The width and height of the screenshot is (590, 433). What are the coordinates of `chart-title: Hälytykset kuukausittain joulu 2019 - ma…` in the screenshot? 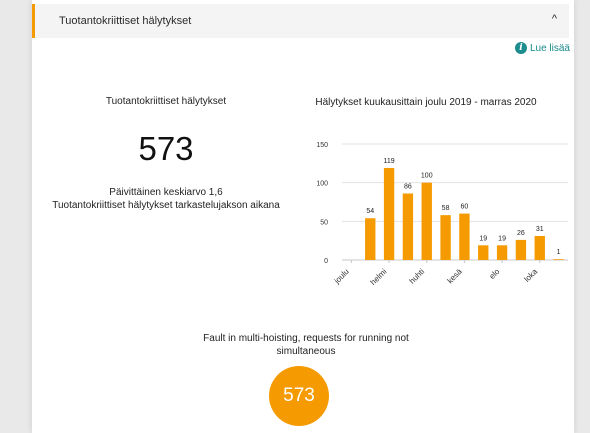 It's located at (426, 102).